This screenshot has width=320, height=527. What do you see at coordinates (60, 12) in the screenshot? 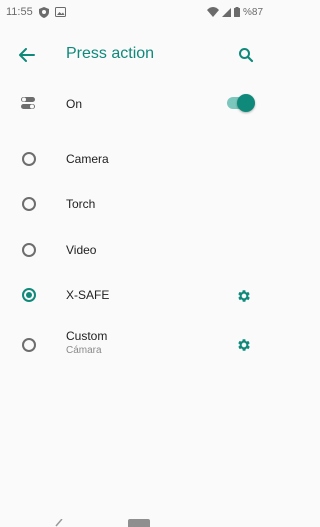
I see `image-icon` at bounding box center [60, 12].